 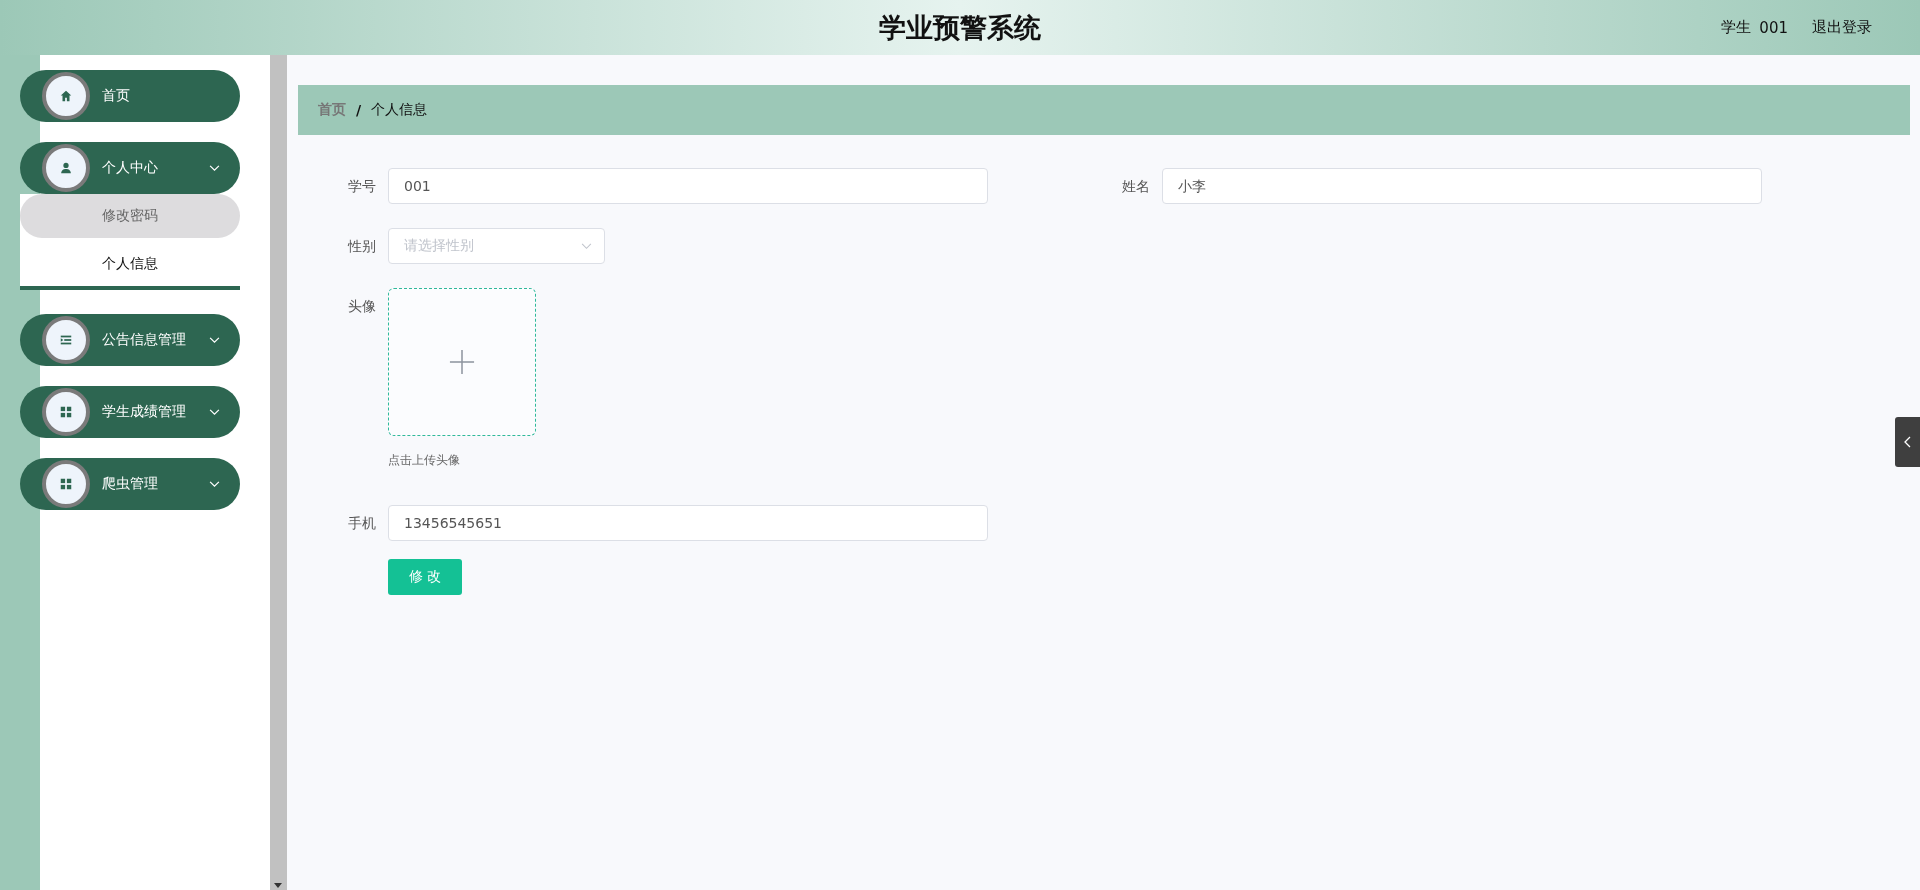 I want to click on plus-icon, so click(x=462, y=362).